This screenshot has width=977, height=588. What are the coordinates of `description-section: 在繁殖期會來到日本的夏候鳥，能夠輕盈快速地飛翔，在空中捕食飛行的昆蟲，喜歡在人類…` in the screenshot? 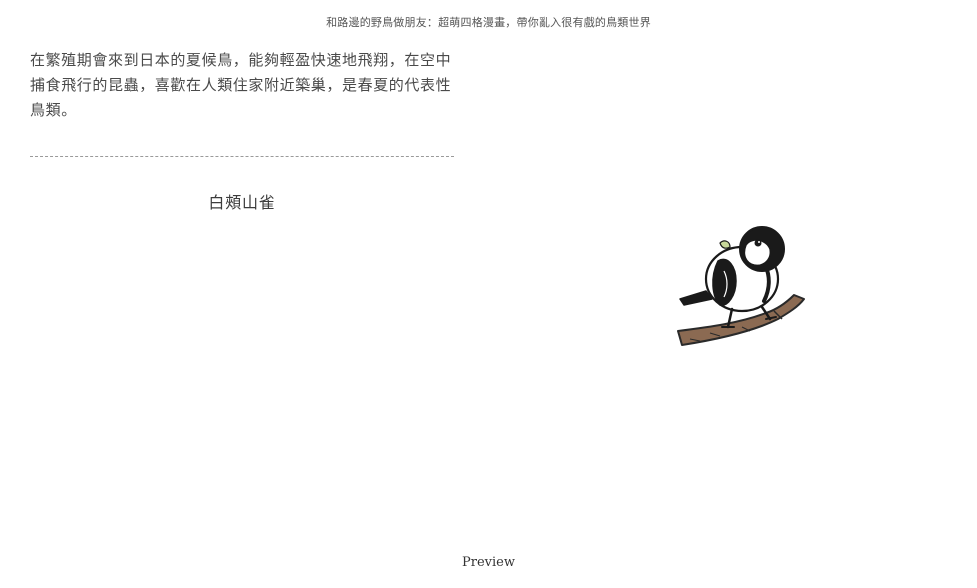 It's located at (242, 85).